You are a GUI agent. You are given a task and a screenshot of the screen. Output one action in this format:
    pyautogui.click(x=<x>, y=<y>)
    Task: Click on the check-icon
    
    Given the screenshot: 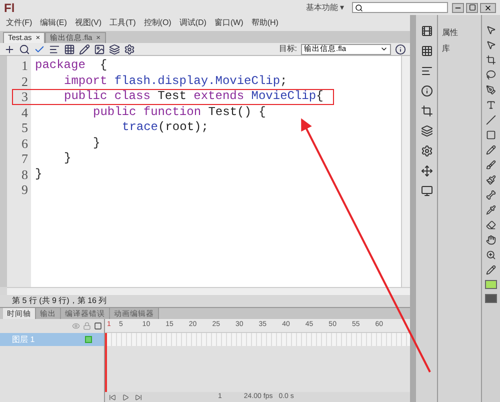 What is the action you would take?
    pyautogui.click(x=39, y=49)
    